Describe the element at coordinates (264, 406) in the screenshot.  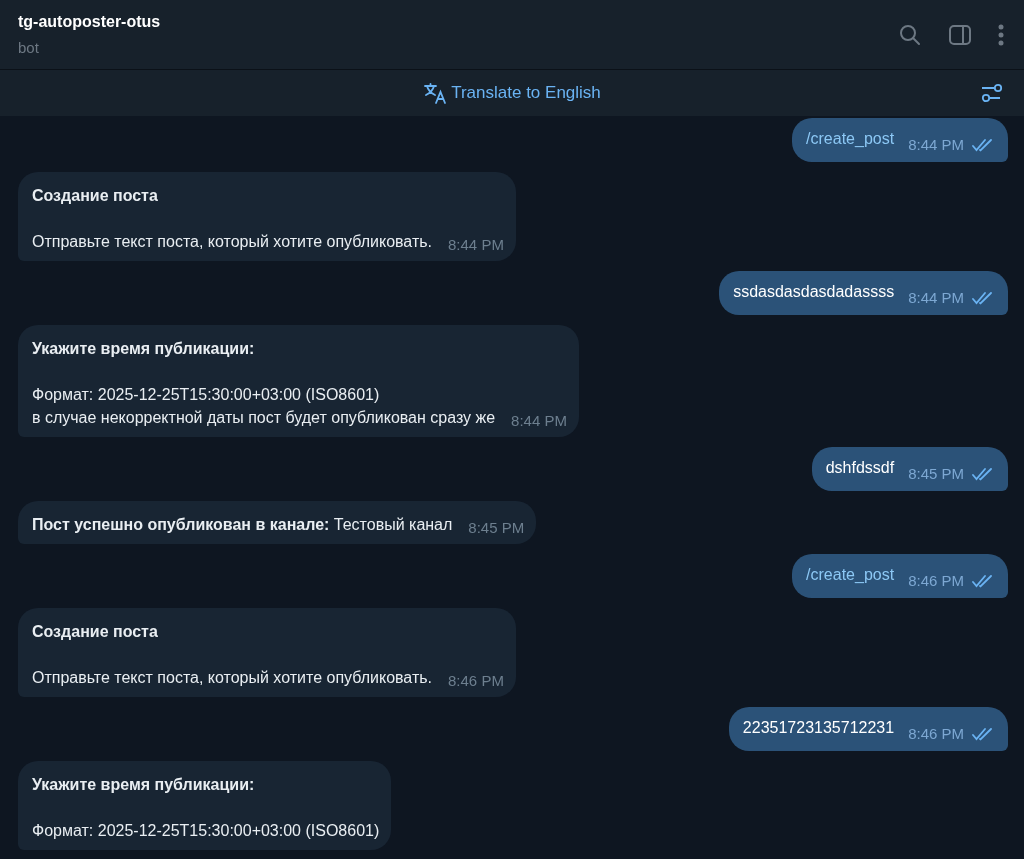
I see `message-text: Формат: 2025-12-25T15:30:00+03:00 (ISO8601) в случае некорректной даты пост будет опубликован сразу же` at that location.